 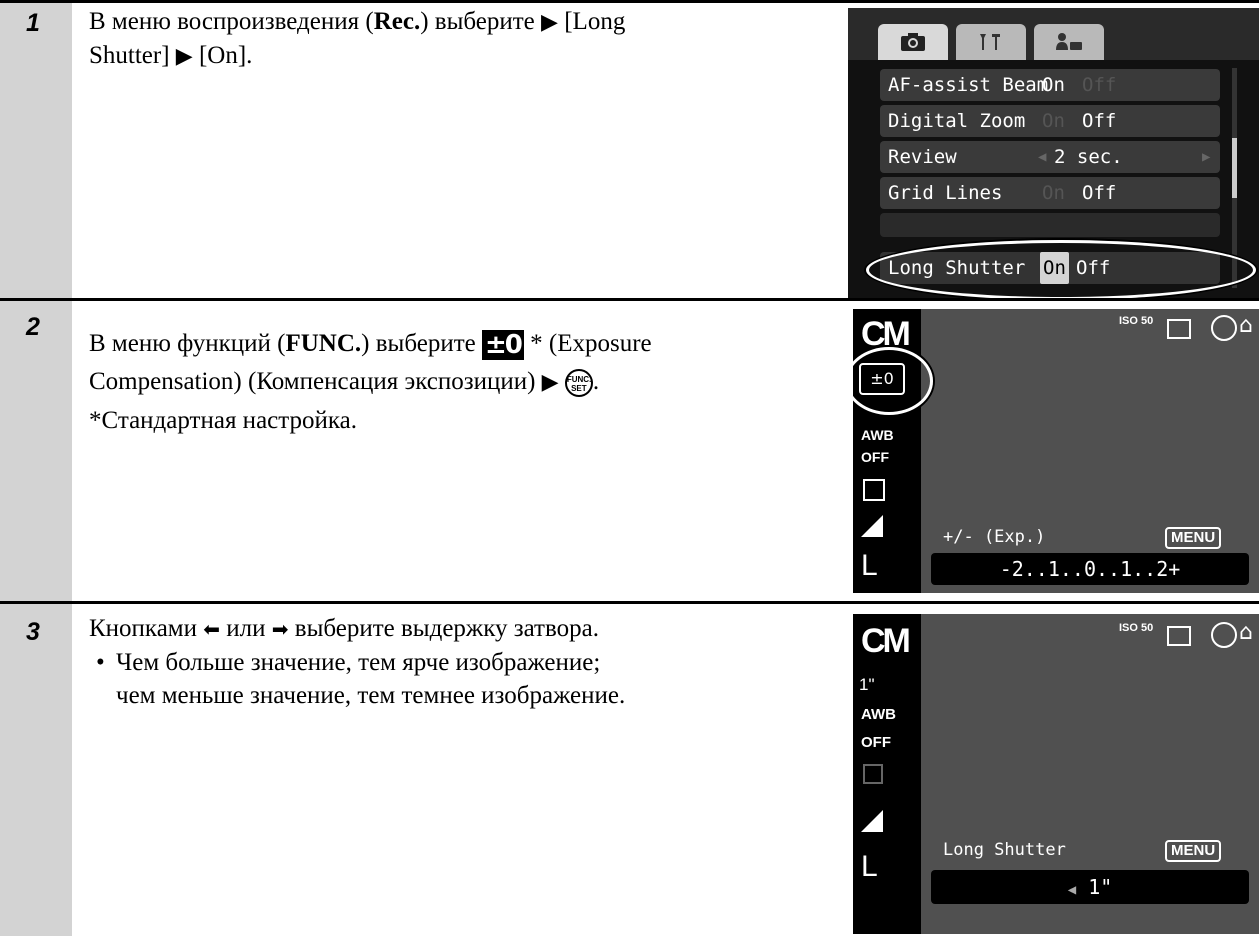 I want to click on exposure-compensation-icon: ±0, so click(x=502, y=345).